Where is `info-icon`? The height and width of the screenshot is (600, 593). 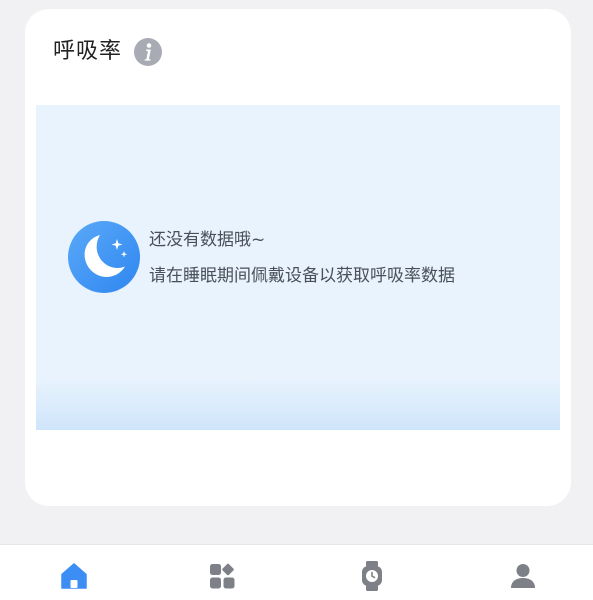
info-icon is located at coordinates (148, 52).